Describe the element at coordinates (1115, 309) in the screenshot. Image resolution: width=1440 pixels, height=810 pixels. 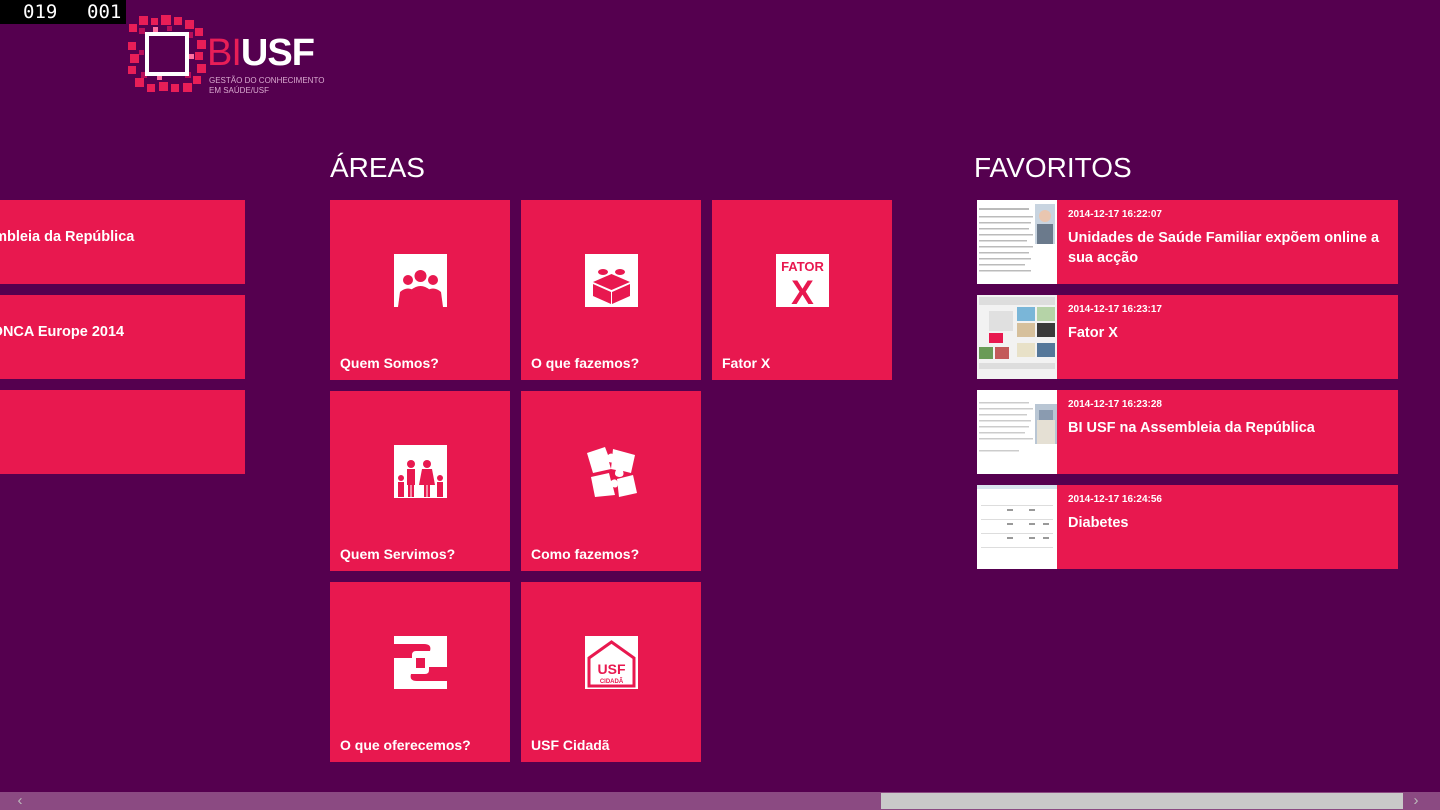
I see `favorite-date: 2014-12-17 16:23:17` at that location.